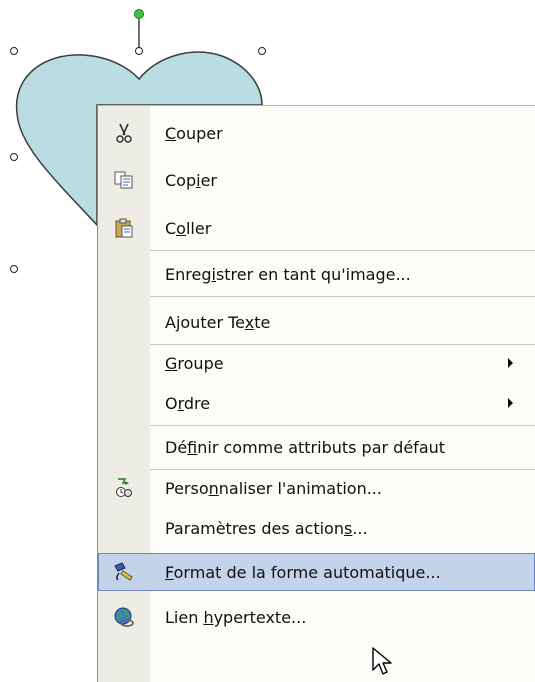 The width and height of the screenshot is (535, 682). Describe the element at coordinates (14, 51) in the screenshot. I see `resize-handle-top-left` at that location.